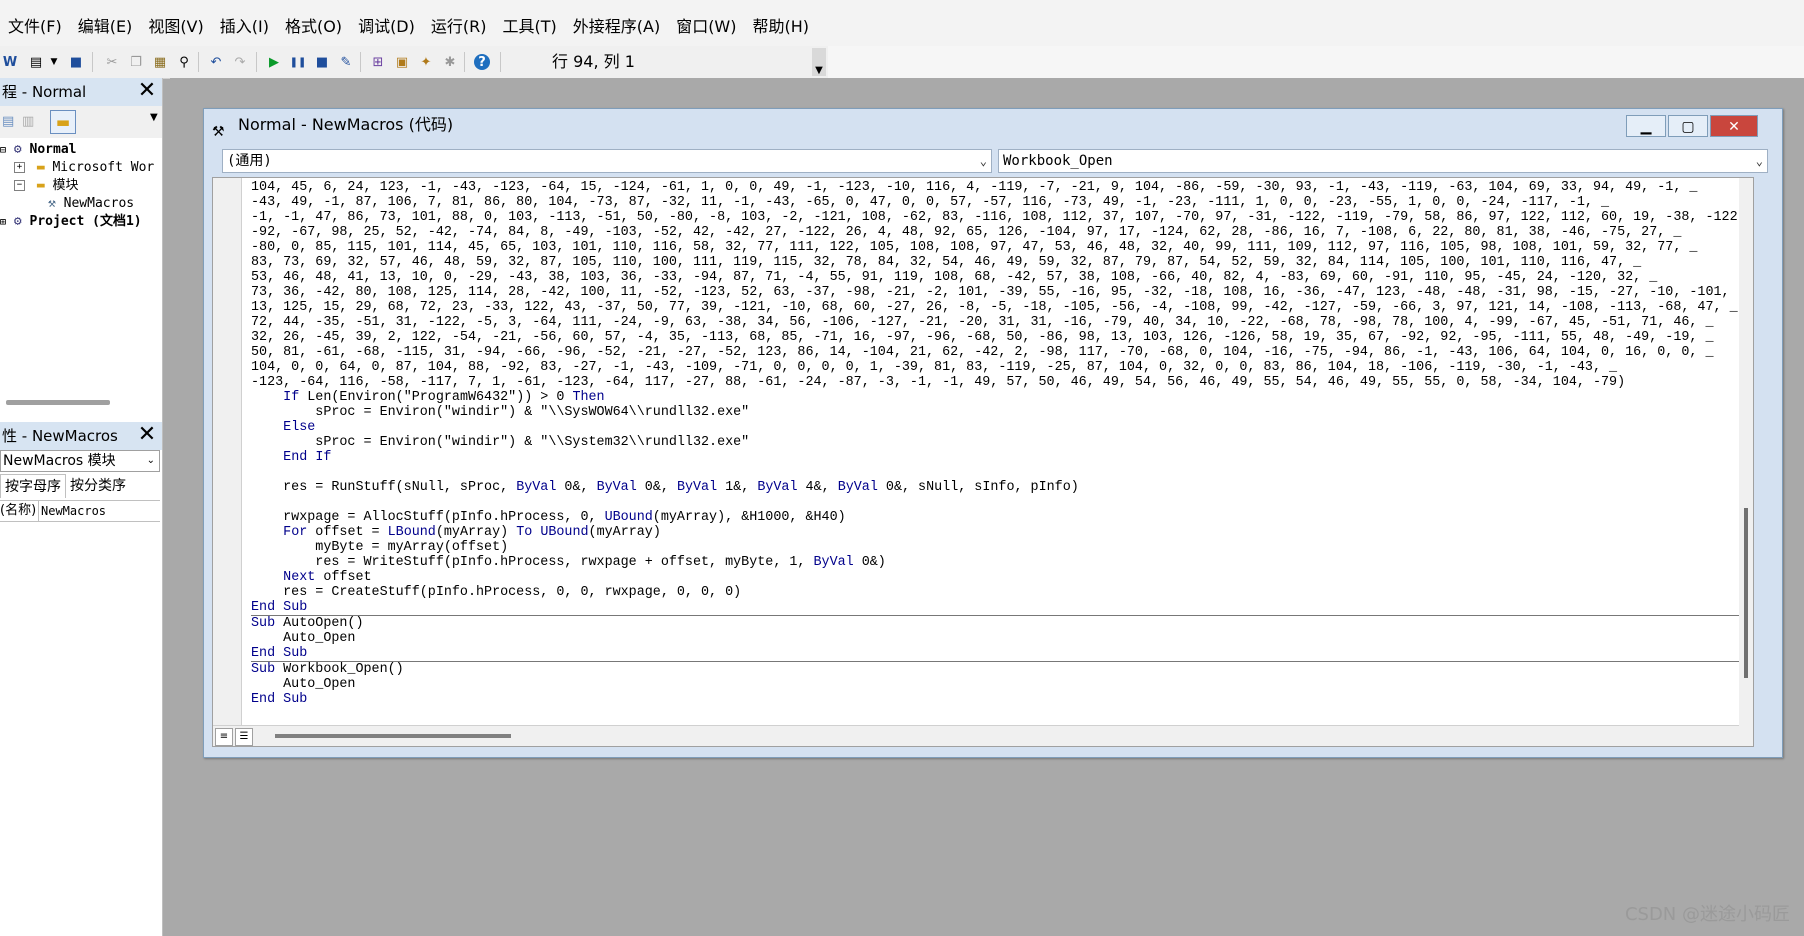 This screenshot has width=1804, height=936. Describe the element at coordinates (36, 62) in the screenshot. I see `insert-userform-icon: ▤` at that location.